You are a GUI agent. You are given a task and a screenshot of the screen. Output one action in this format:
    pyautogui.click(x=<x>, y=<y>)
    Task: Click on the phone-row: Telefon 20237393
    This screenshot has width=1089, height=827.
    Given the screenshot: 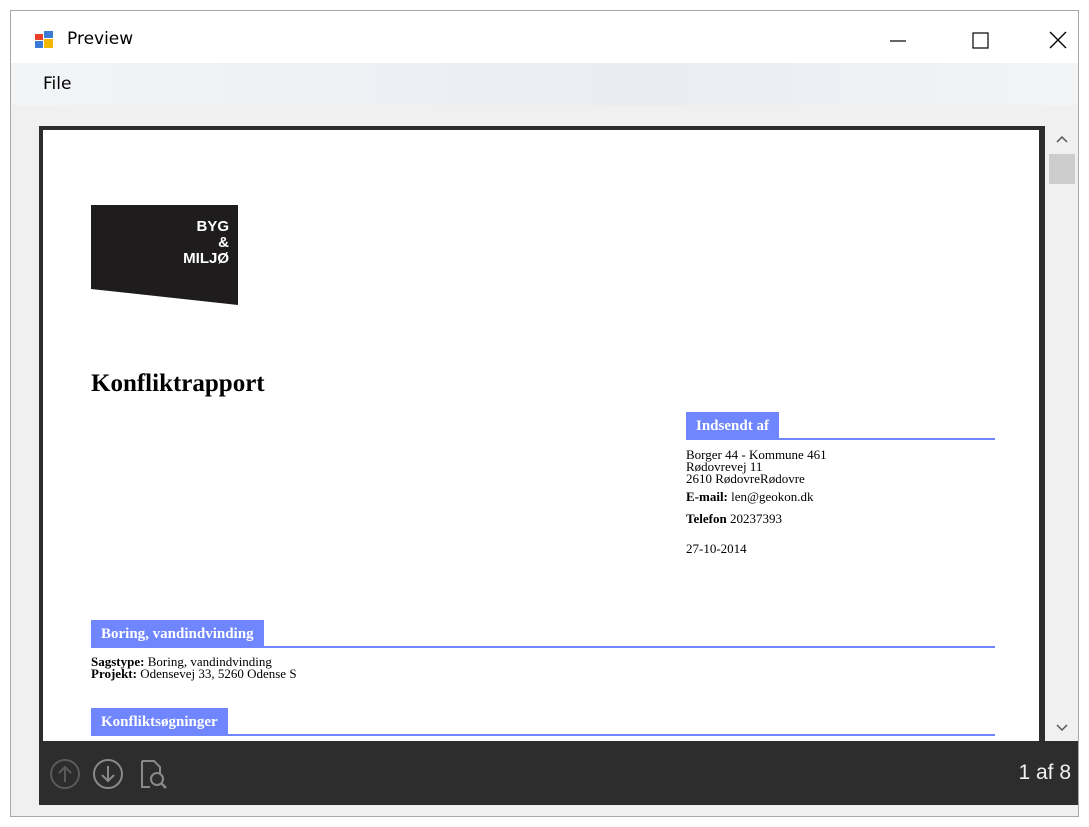 What is the action you would take?
    pyautogui.click(x=756, y=518)
    